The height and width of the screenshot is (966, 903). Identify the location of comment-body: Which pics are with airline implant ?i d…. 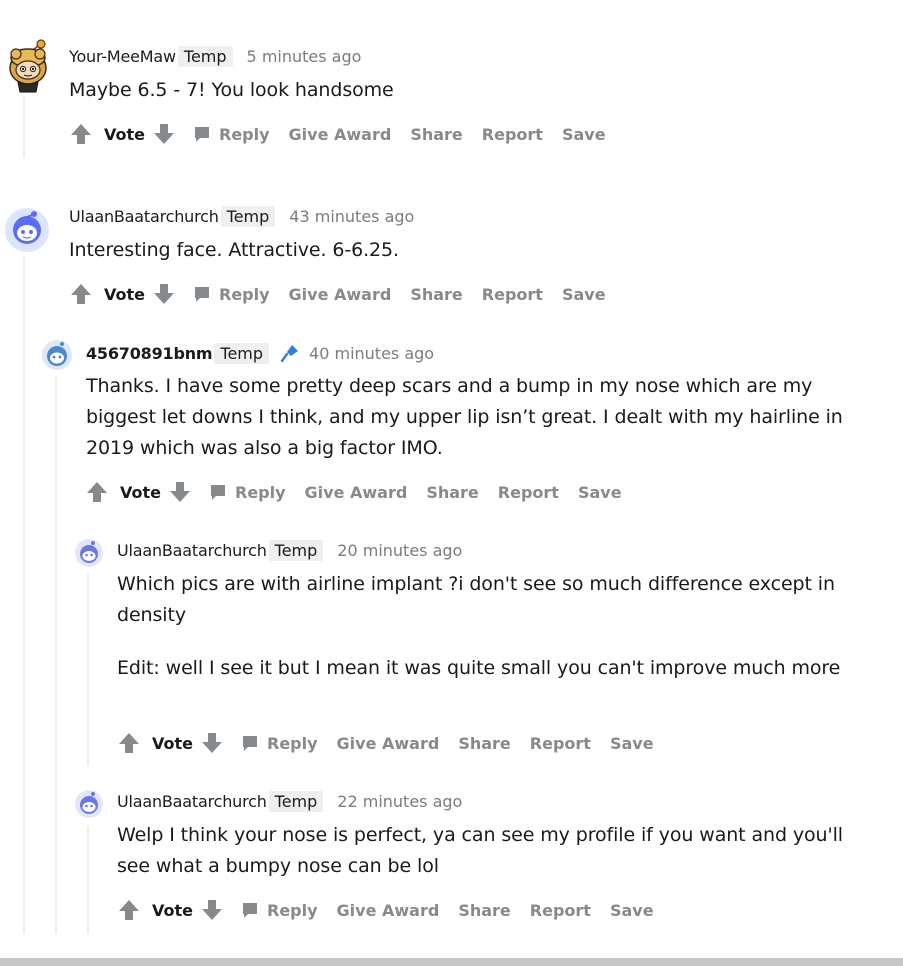
(487, 626).